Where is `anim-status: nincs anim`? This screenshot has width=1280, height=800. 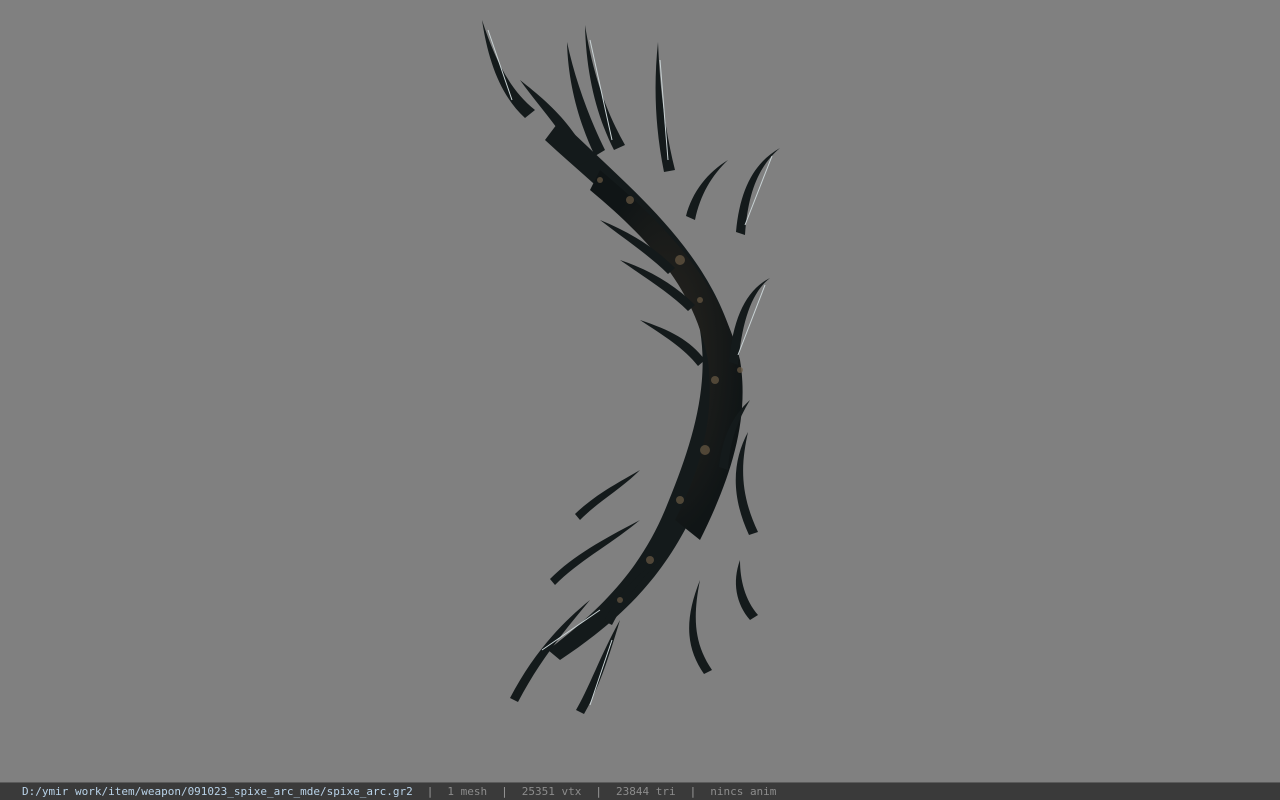 anim-status: nincs anim is located at coordinates (743, 791).